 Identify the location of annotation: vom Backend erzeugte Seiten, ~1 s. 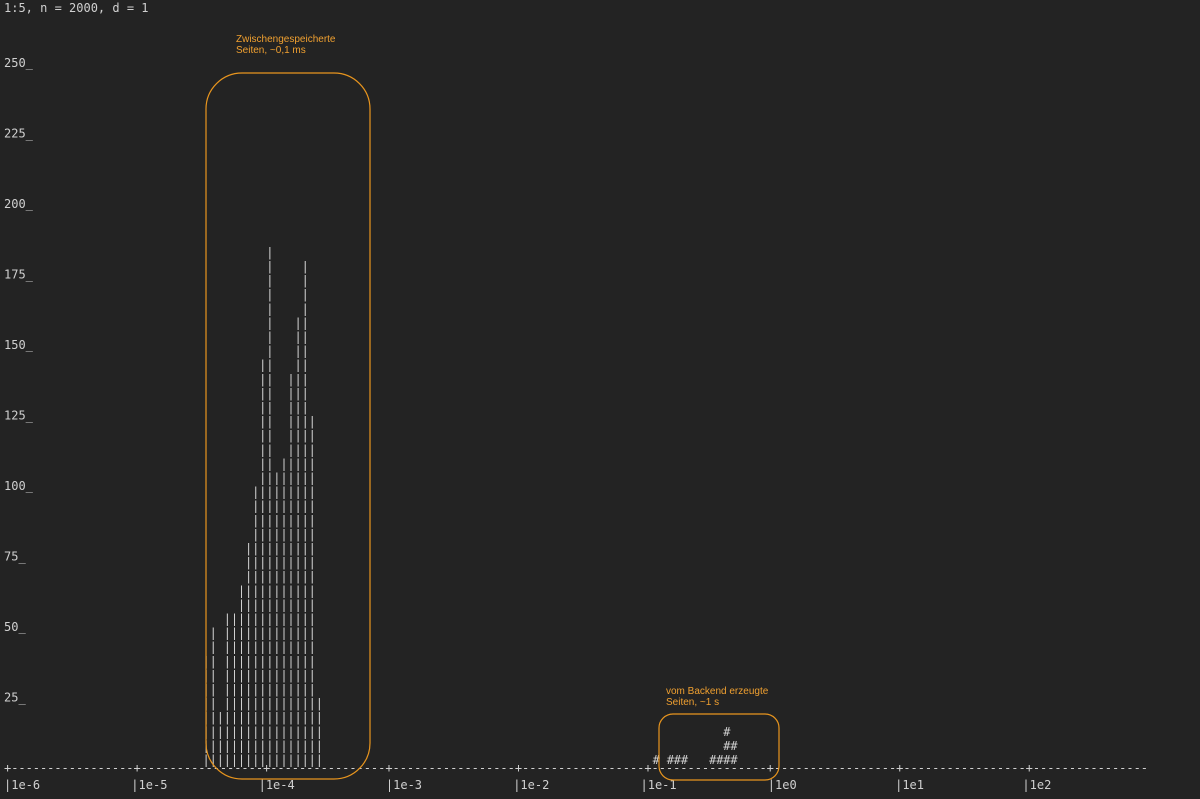
(717, 697).